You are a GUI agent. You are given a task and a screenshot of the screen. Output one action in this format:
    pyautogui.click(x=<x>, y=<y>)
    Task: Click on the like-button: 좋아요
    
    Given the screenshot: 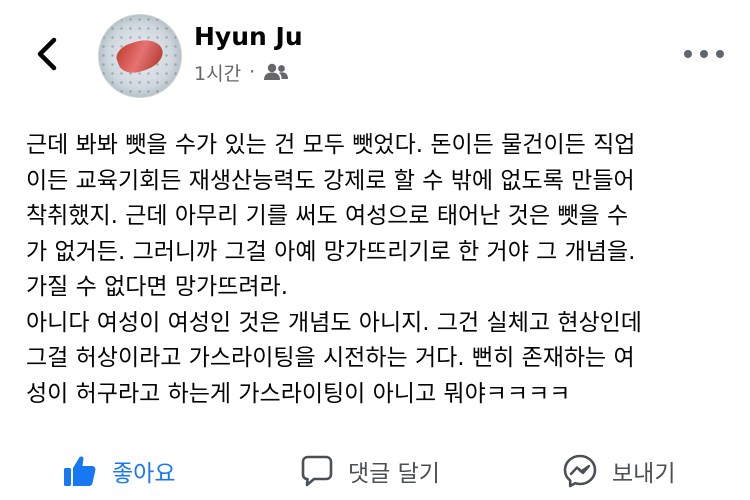 What is the action you would take?
    pyautogui.click(x=118, y=471)
    